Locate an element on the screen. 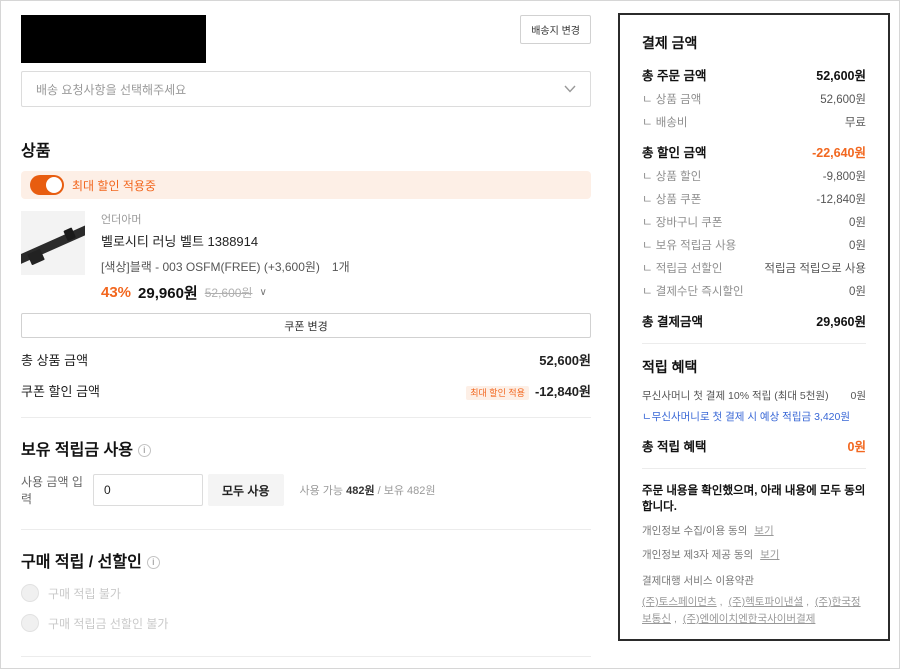 The width and height of the screenshot is (900, 669). coupon-discount-amount: -12,840원 is located at coordinates (562, 391).